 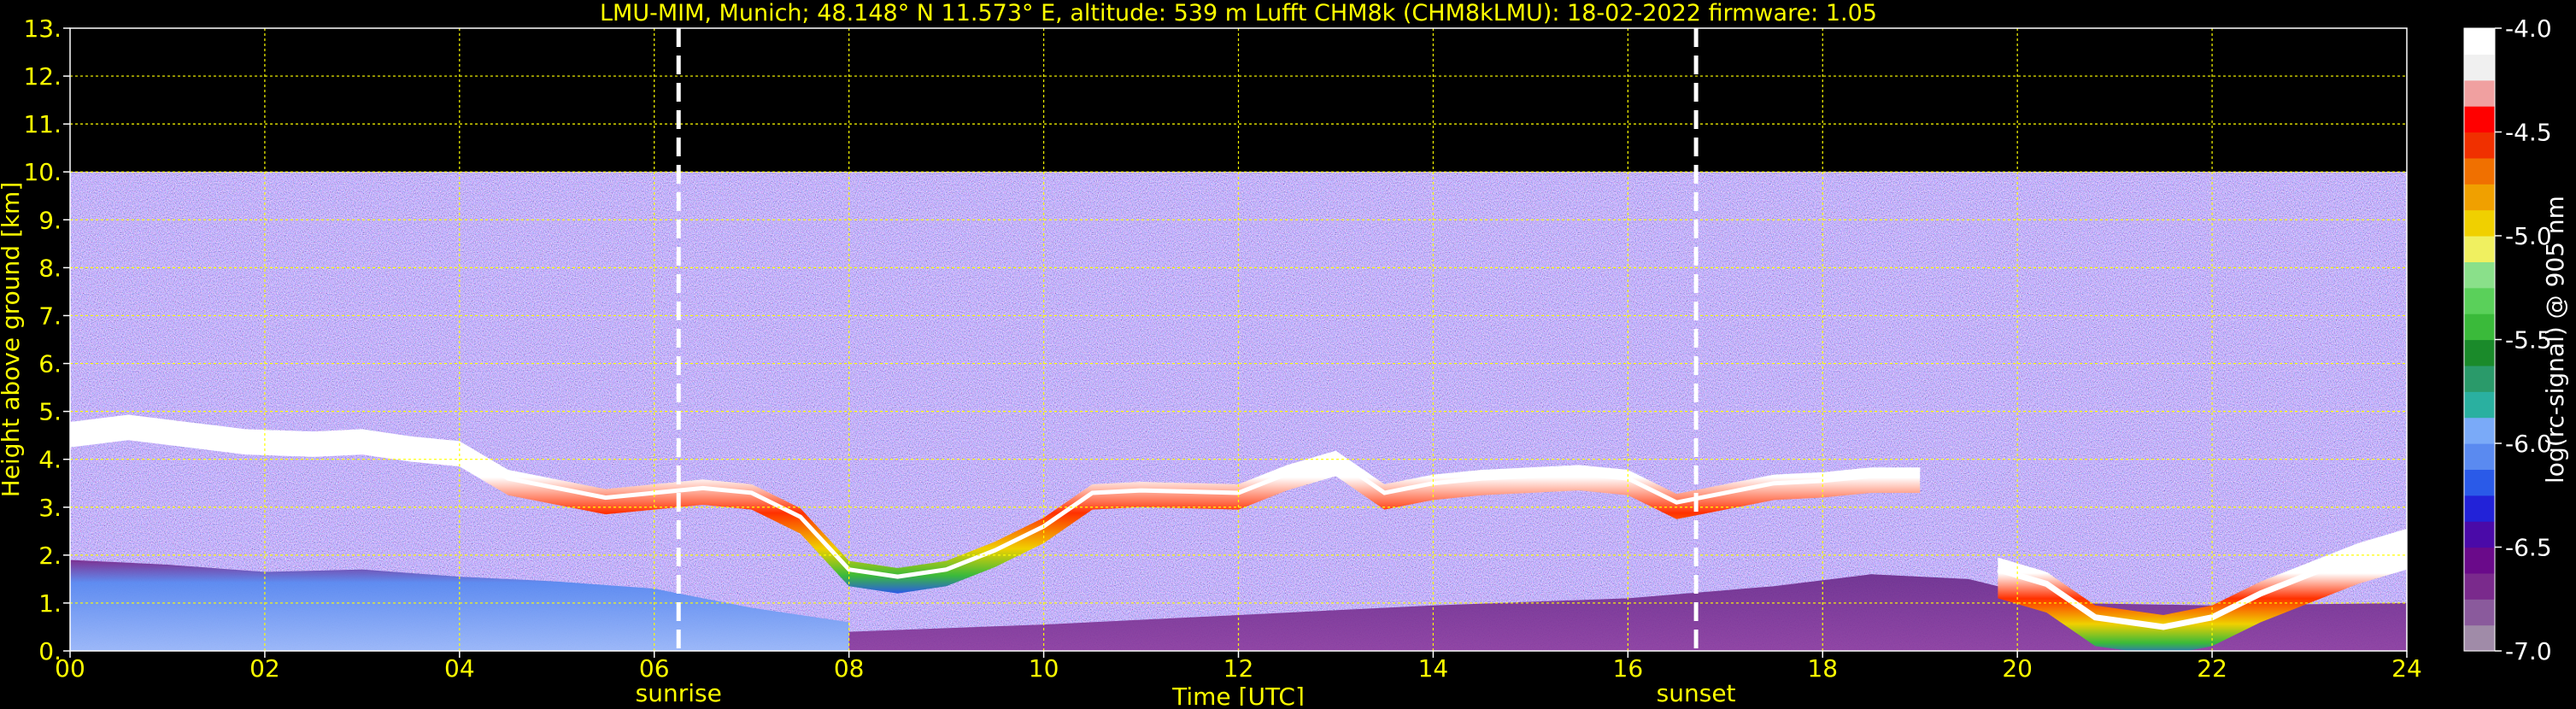 I want to click on x-tick-label: 12, so click(x=1238, y=668).